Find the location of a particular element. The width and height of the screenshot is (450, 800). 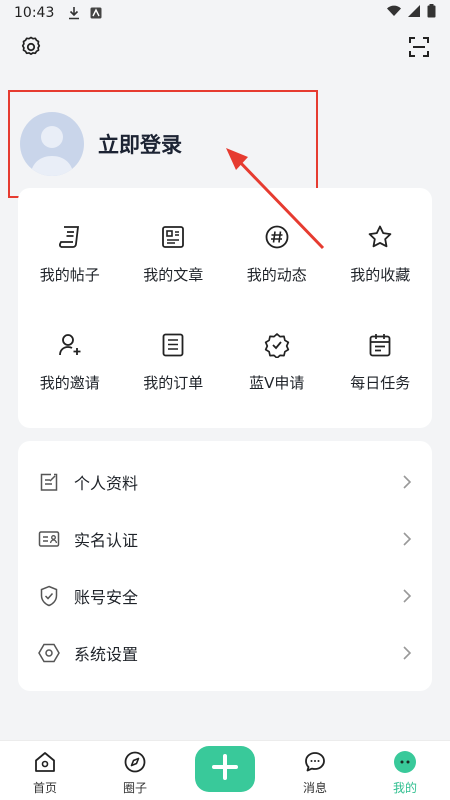

star-icon is located at coordinates (380, 237).